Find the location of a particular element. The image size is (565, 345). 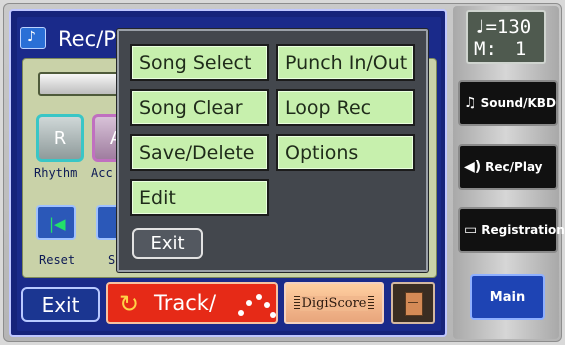

song-icon is located at coordinates (33, 38).